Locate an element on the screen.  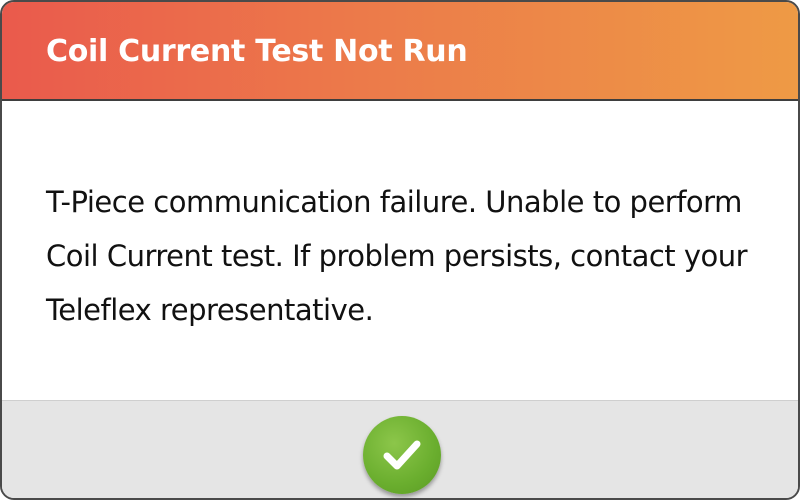
checkmark-icon is located at coordinates (402, 455).